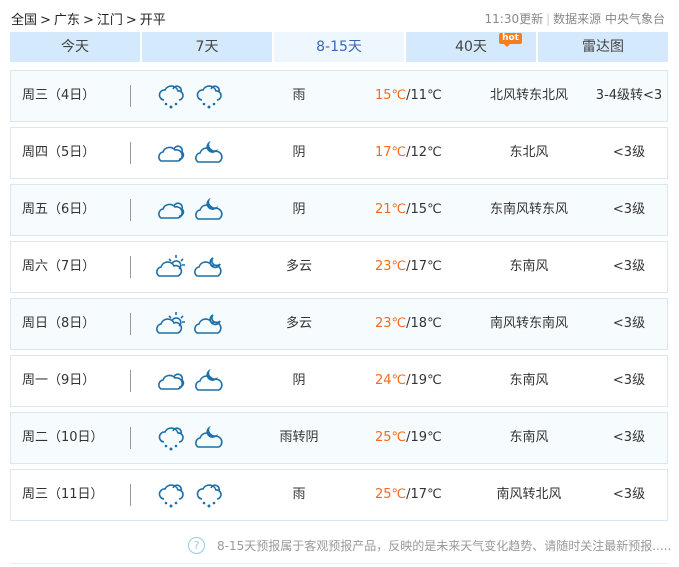 The height and width of the screenshot is (567, 679). Describe the element at coordinates (391, 437) in the screenshot. I see `high-temp: 25℃` at that location.